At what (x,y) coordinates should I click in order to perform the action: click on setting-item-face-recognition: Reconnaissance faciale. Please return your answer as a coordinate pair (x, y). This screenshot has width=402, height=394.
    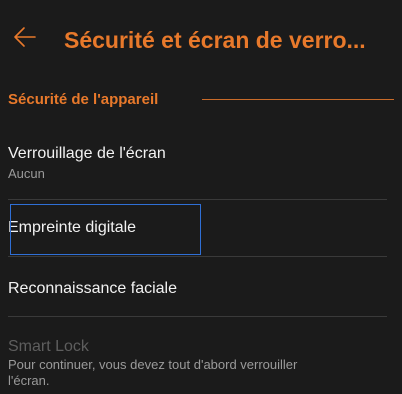
    Looking at the image, I should click on (201, 286).